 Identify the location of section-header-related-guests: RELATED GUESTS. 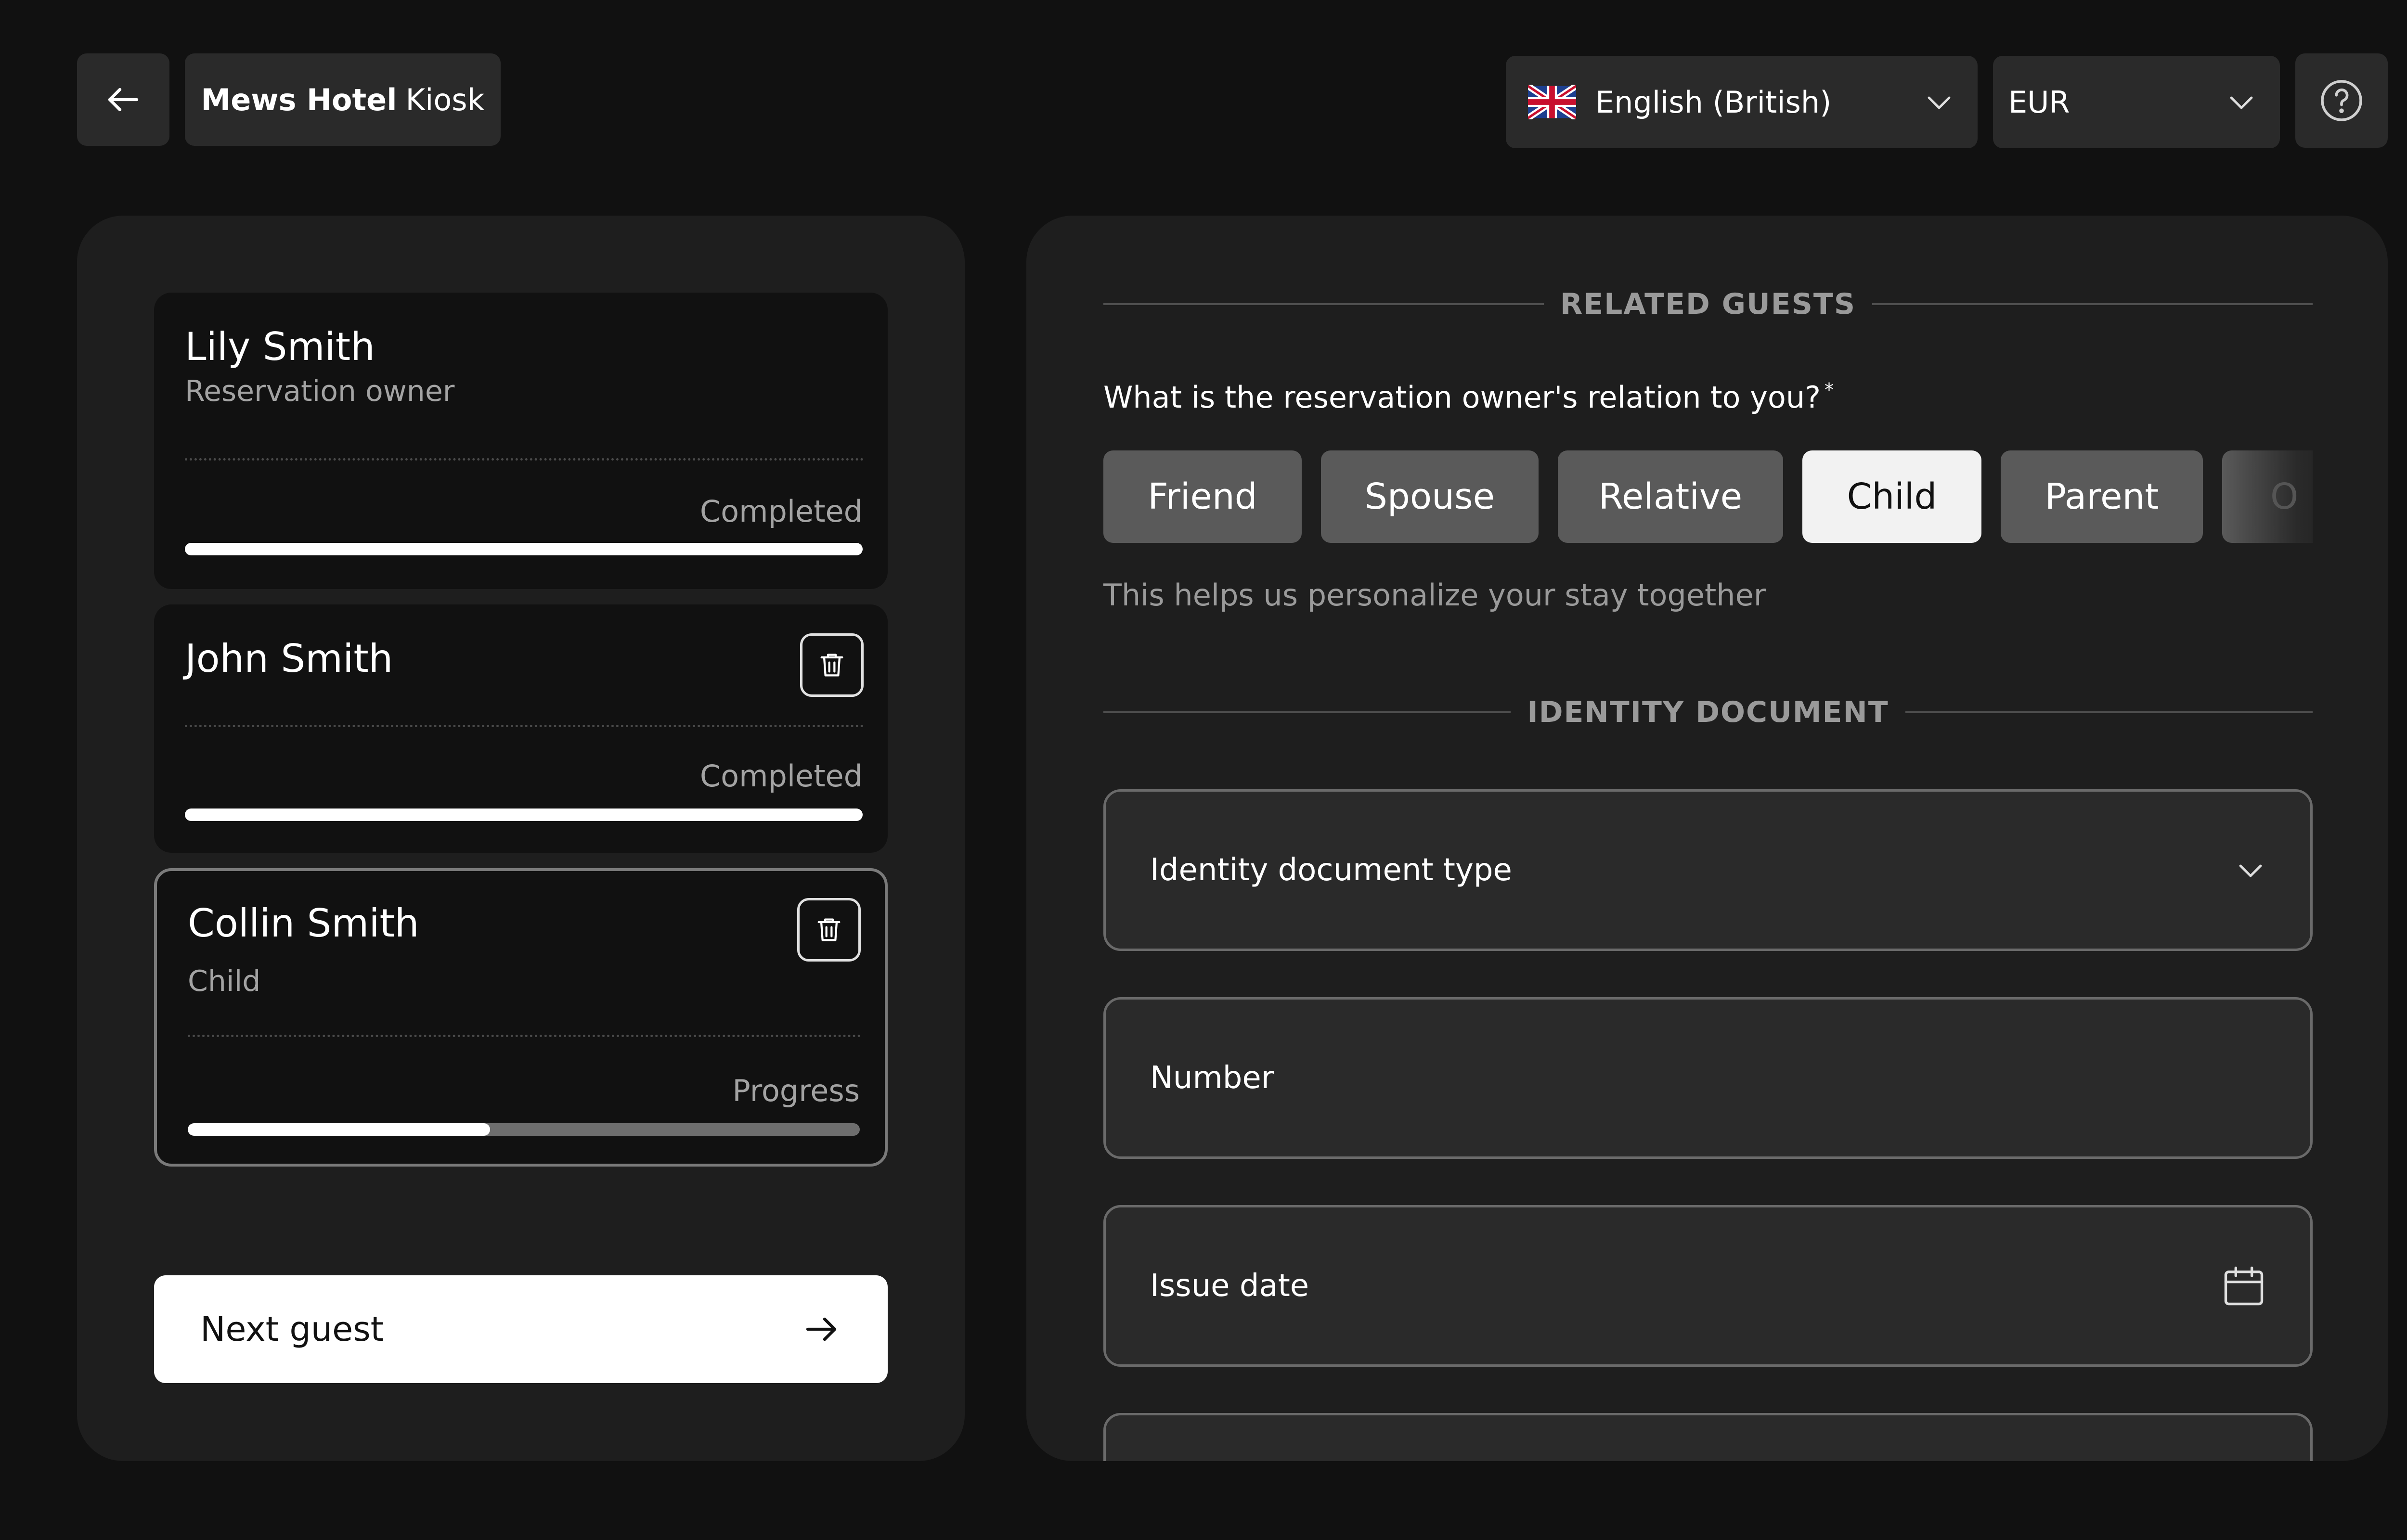
(1708, 304).